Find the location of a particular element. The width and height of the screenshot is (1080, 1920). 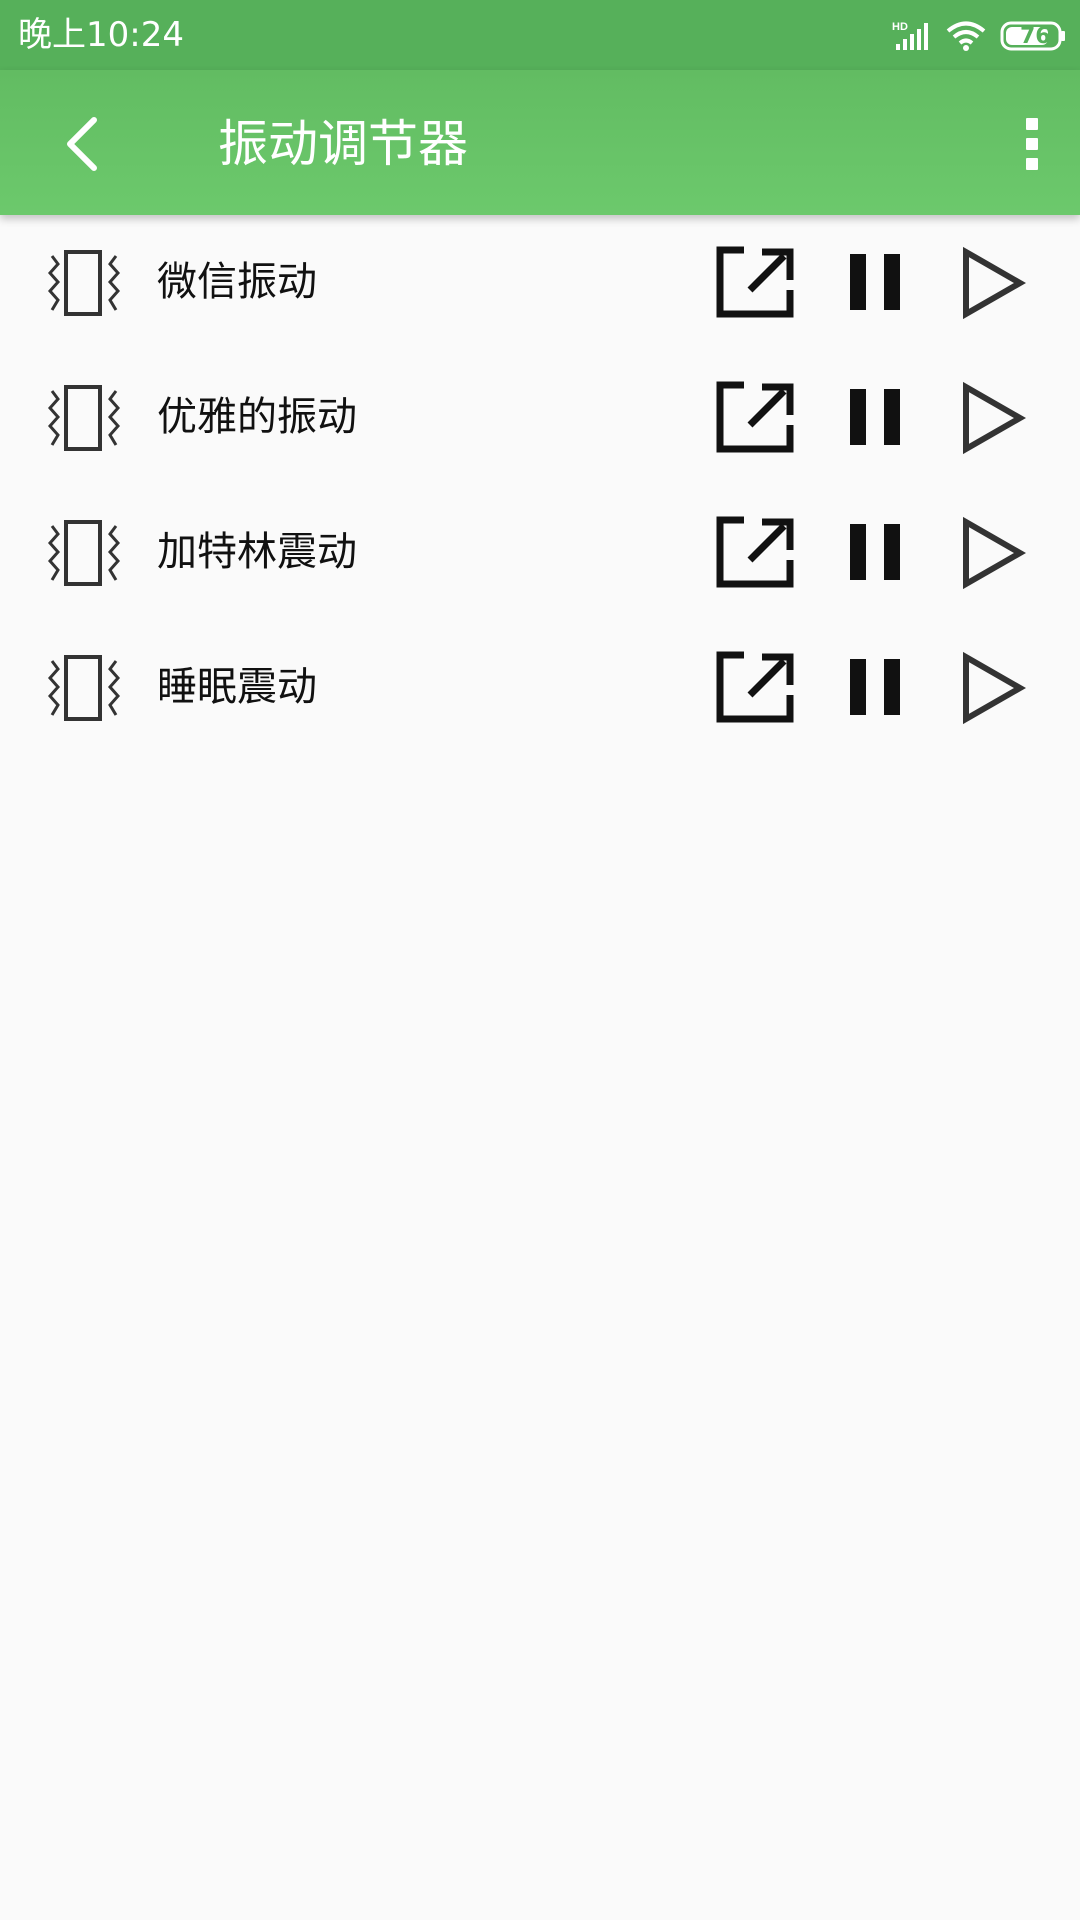

status-time: 晚上10:24 is located at coordinates (101, 35).